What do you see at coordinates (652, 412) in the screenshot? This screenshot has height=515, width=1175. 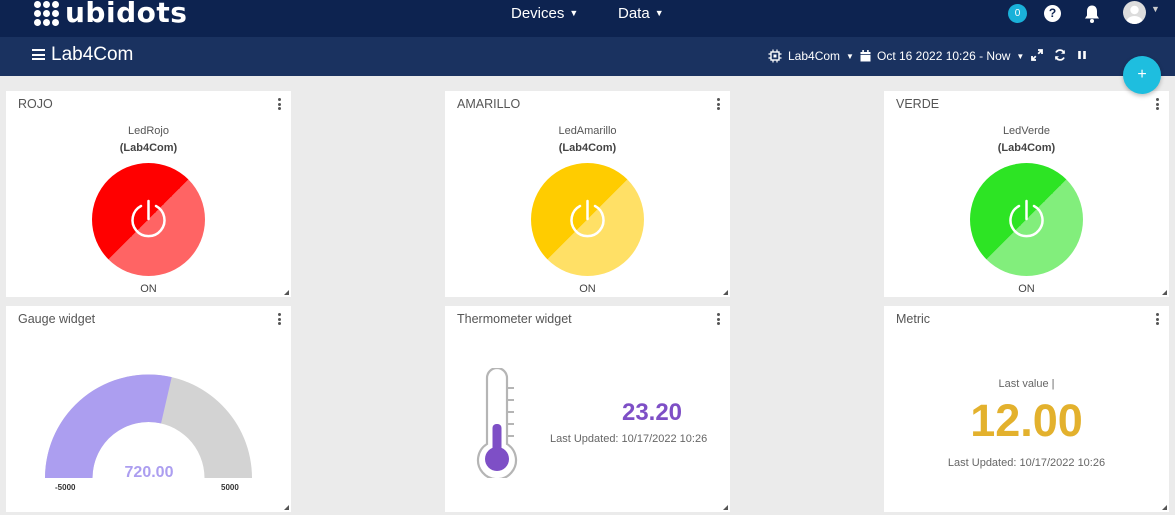 I see `thermometer-value: 23.20` at bounding box center [652, 412].